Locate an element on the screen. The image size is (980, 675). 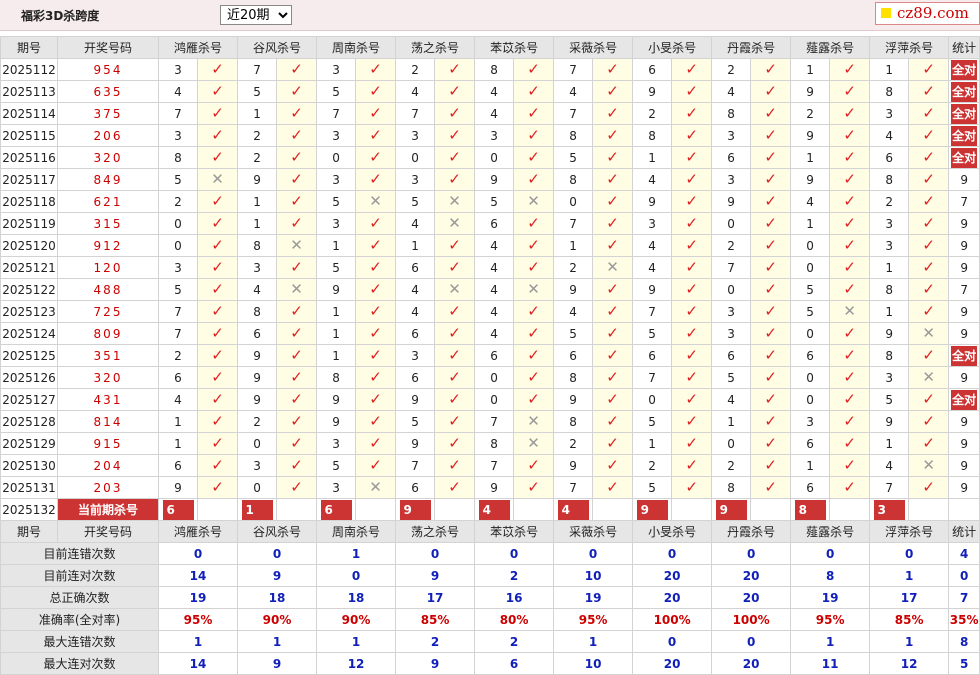
table-row: 2025127 431 4 ✓ 9 ✓ 9 ✓ 9 ✓ 0 ✓ 9 ✓ 0 ✓ 4 ✓ 0 ✓ 5 ✓ 全对 is located at coordinates (490, 399).